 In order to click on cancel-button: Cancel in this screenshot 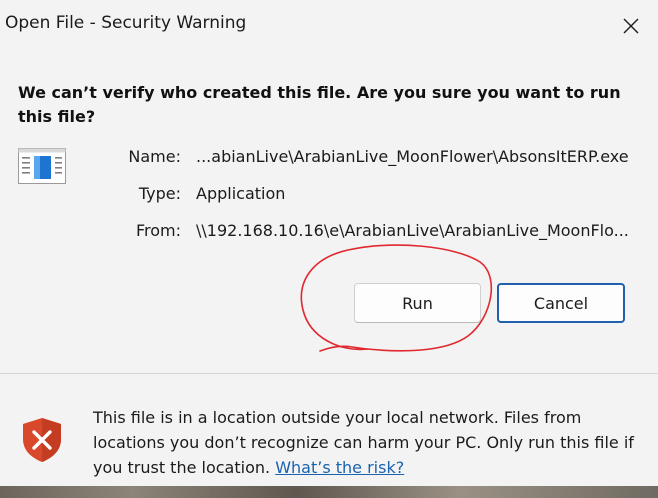, I will do `click(561, 303)`.